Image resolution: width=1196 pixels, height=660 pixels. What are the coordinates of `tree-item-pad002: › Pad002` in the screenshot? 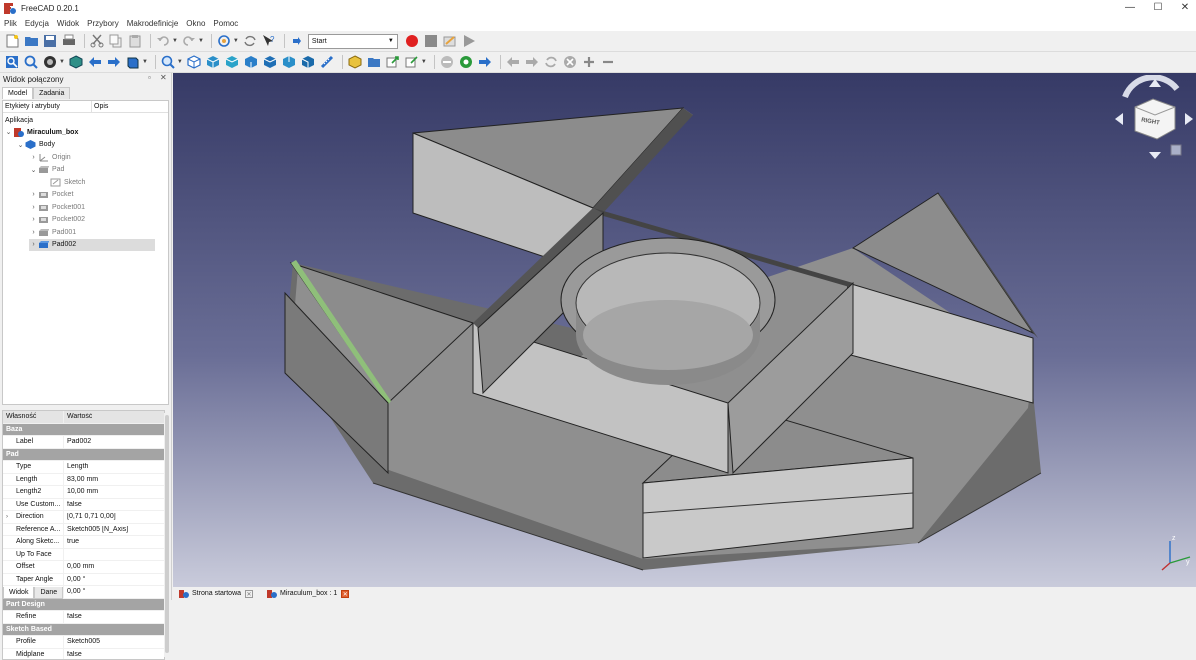 It's located at (92, 245).